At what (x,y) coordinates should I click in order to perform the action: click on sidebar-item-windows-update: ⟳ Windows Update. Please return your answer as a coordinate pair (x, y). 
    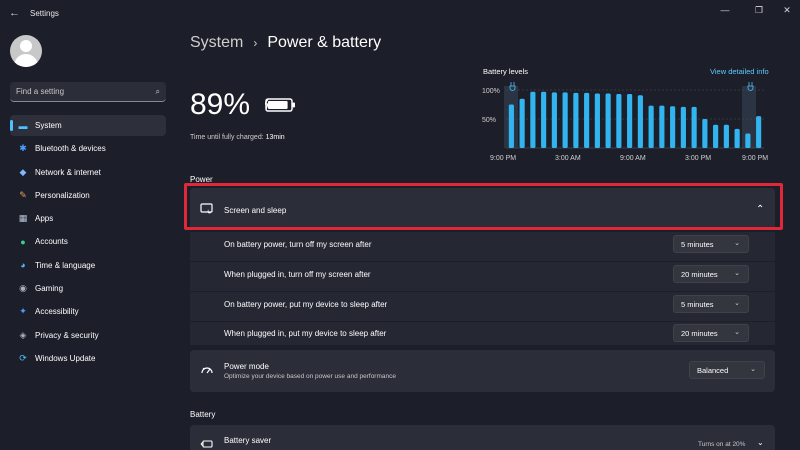
    Looking at the image, I should click on (88, 358).